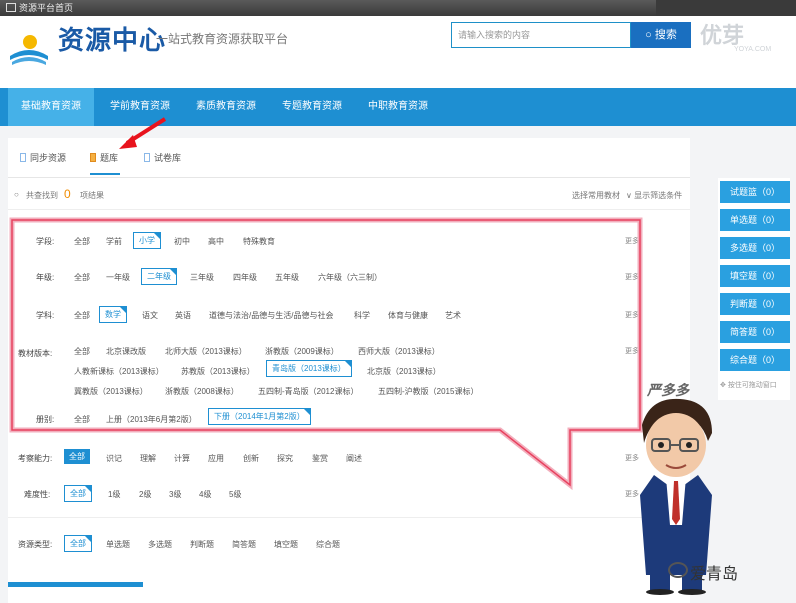  Describe the element at coordinates (453, 315) in the screenshot. I see `filter-option: 艺术` at that location.